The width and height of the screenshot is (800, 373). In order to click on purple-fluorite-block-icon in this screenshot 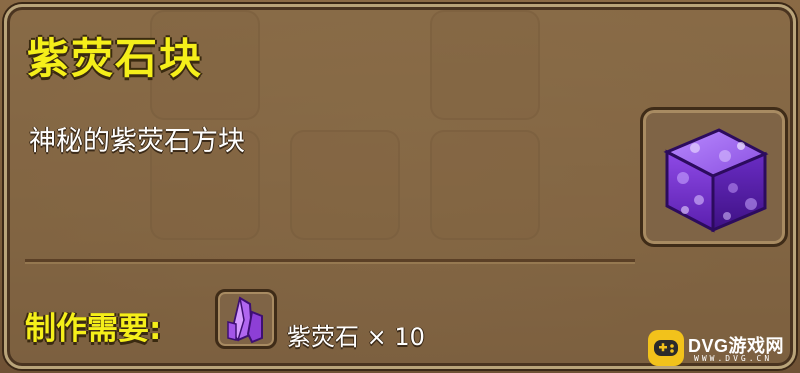, I will do `click(716, 180)`.